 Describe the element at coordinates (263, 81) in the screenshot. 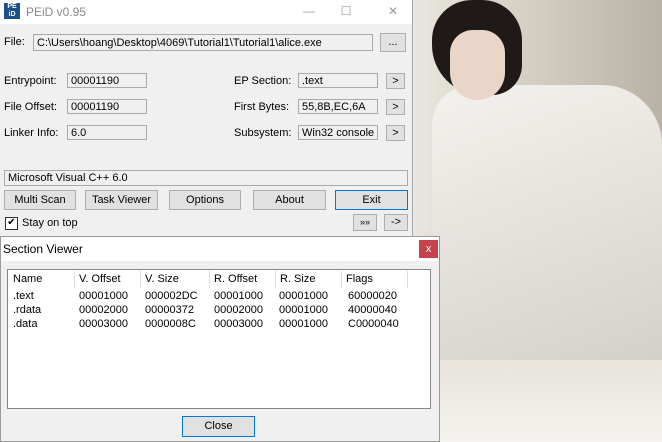

I see `ep-section-label: EP Section:` at that location.